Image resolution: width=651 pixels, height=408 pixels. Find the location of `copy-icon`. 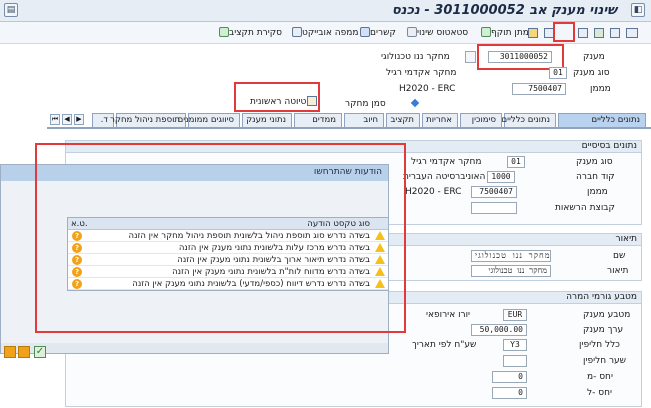

copy-icon is located at coordinates (583, 33).